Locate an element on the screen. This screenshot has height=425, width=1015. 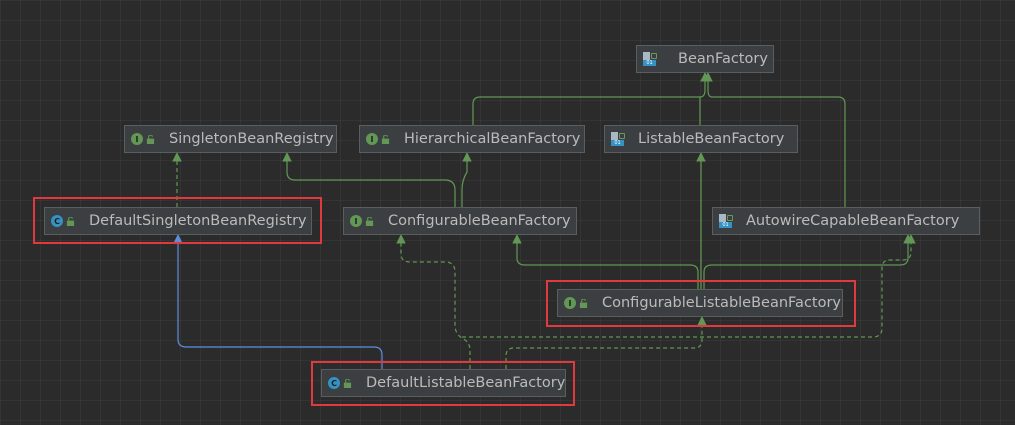
edge-deflistable-implements-configurable is located at coordinates (433, 301).